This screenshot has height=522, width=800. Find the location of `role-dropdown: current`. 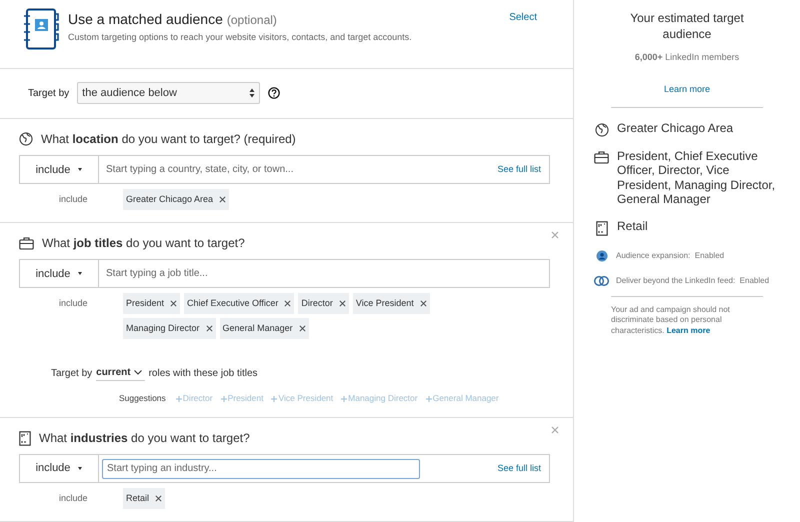

role-dropdown: current is located at coordinates (120, 373).